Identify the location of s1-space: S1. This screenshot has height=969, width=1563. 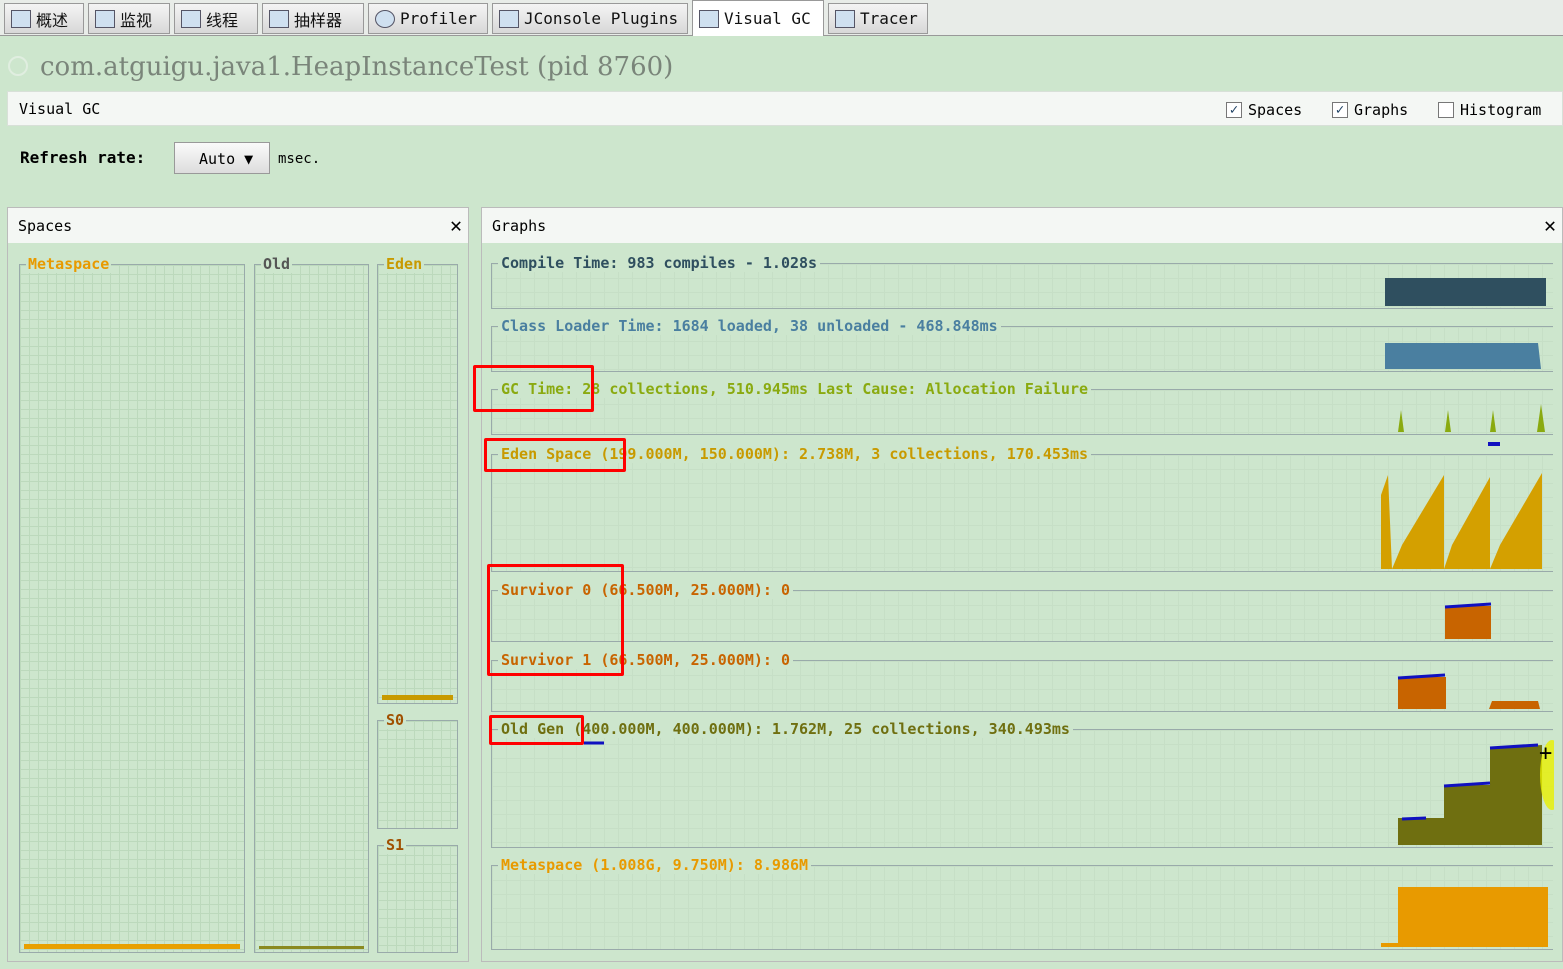
(417, 894).